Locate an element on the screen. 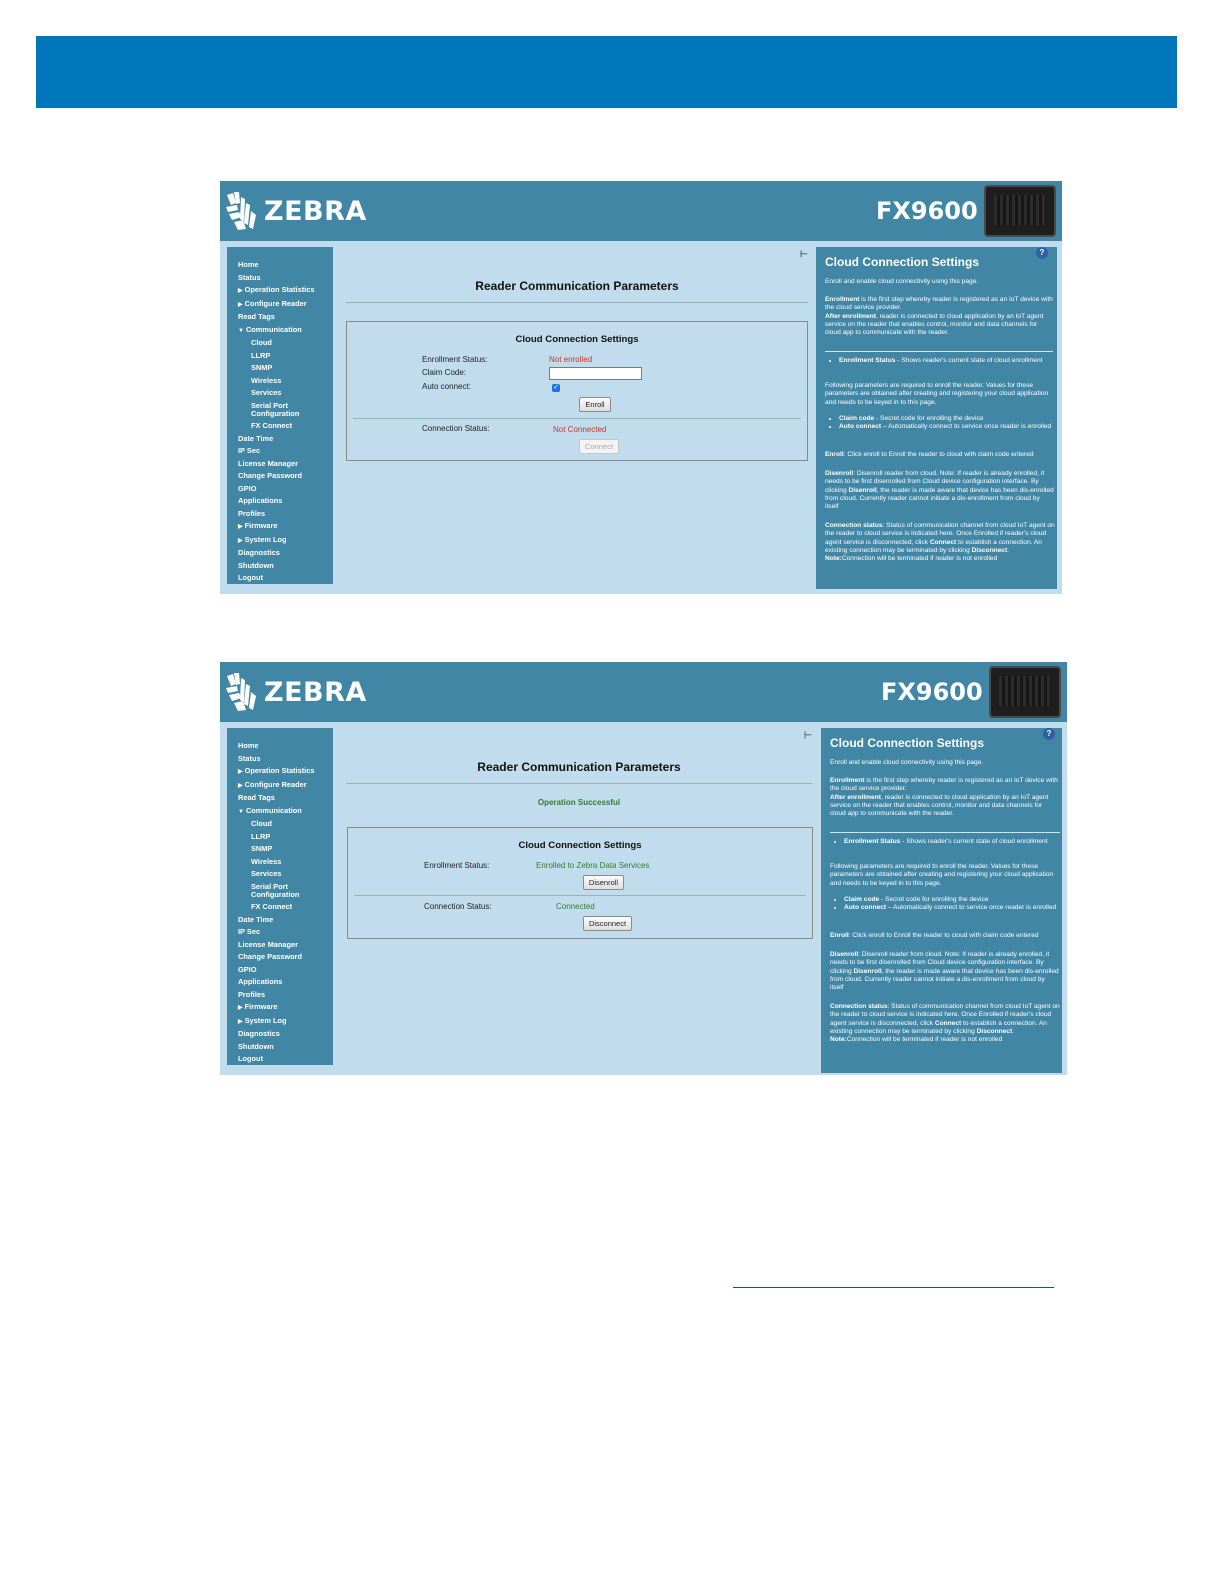 The image size is (1224, 1584). connect-button: Connect is located at coordinates (599, 446).